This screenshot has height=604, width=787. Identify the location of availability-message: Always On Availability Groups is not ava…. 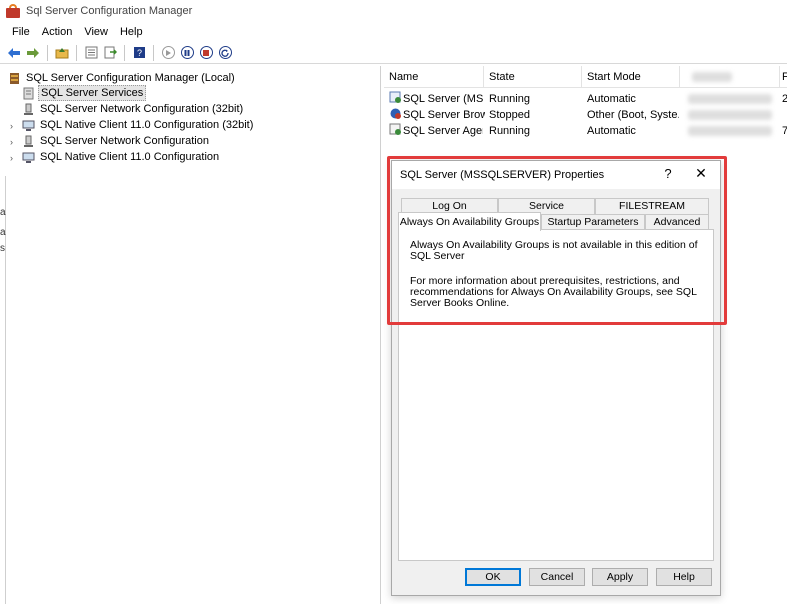
(554, 250).